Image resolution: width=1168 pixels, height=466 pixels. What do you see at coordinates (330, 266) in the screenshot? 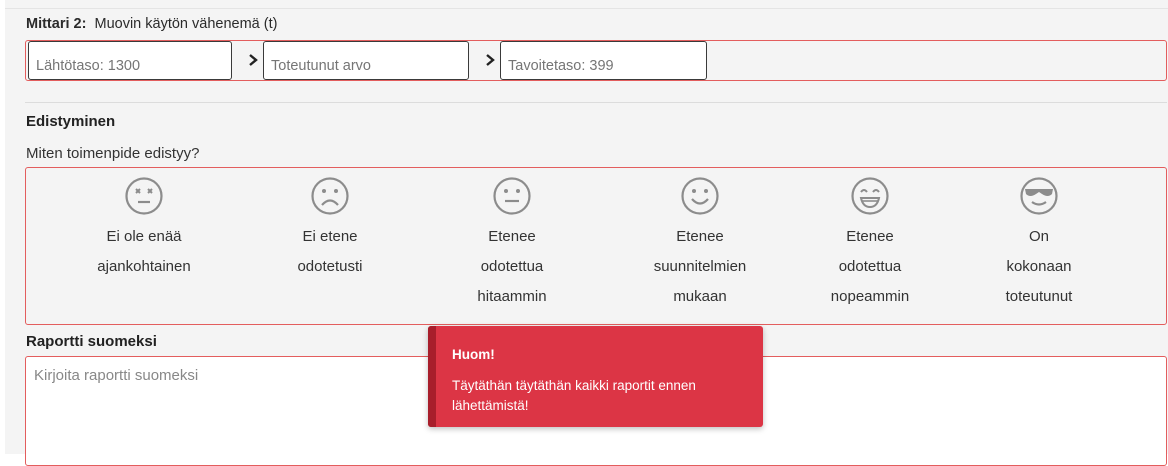
I see `option-label: odotetusti` at bounding box center [330, 266].